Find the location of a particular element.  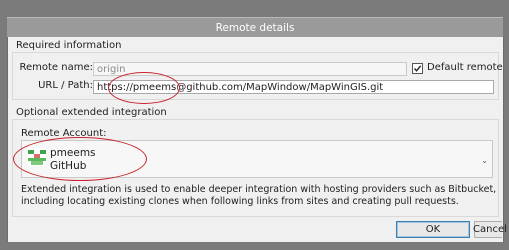

annotation-ellipse-url is located at coordinates (144, 88).